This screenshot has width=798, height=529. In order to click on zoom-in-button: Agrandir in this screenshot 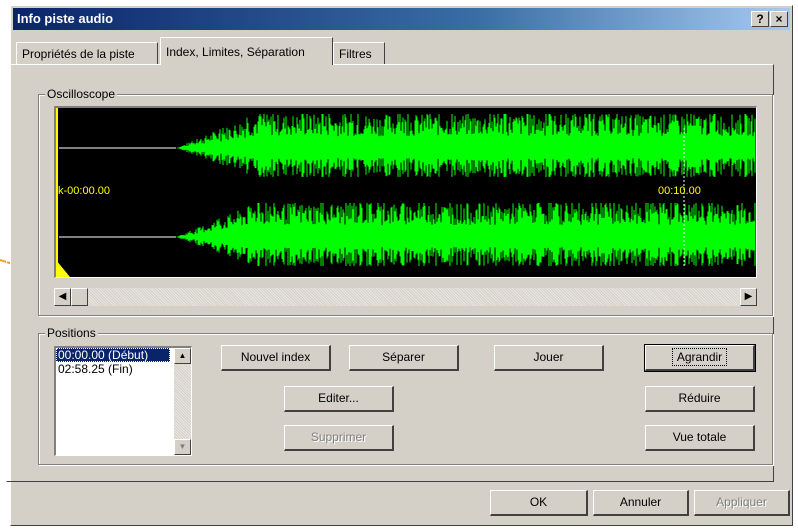, I will do `click(700, 358)`.